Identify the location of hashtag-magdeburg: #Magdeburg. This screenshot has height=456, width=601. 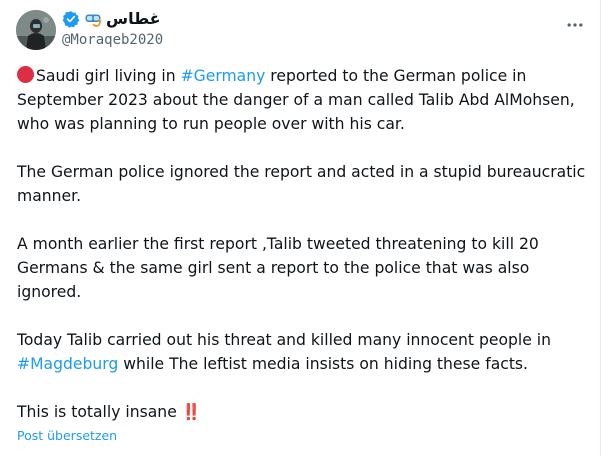
(67, 364).